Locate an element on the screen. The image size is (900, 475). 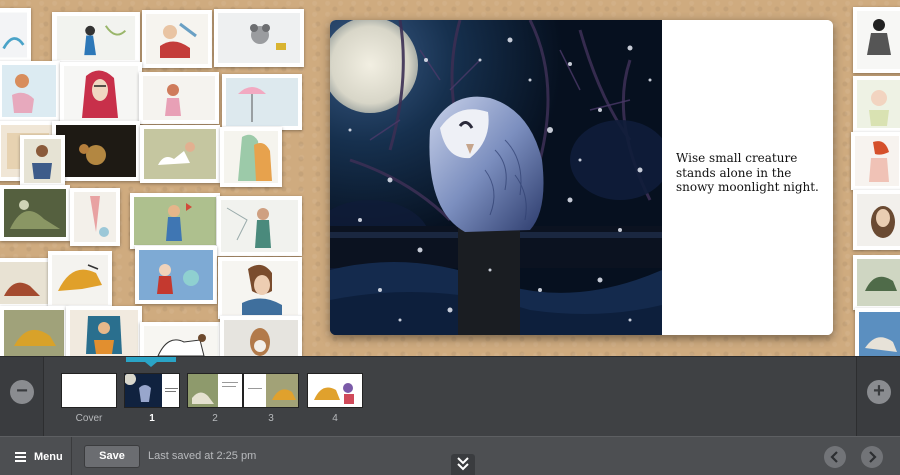
chevron-right-icon is located at coordinates (873, 457).